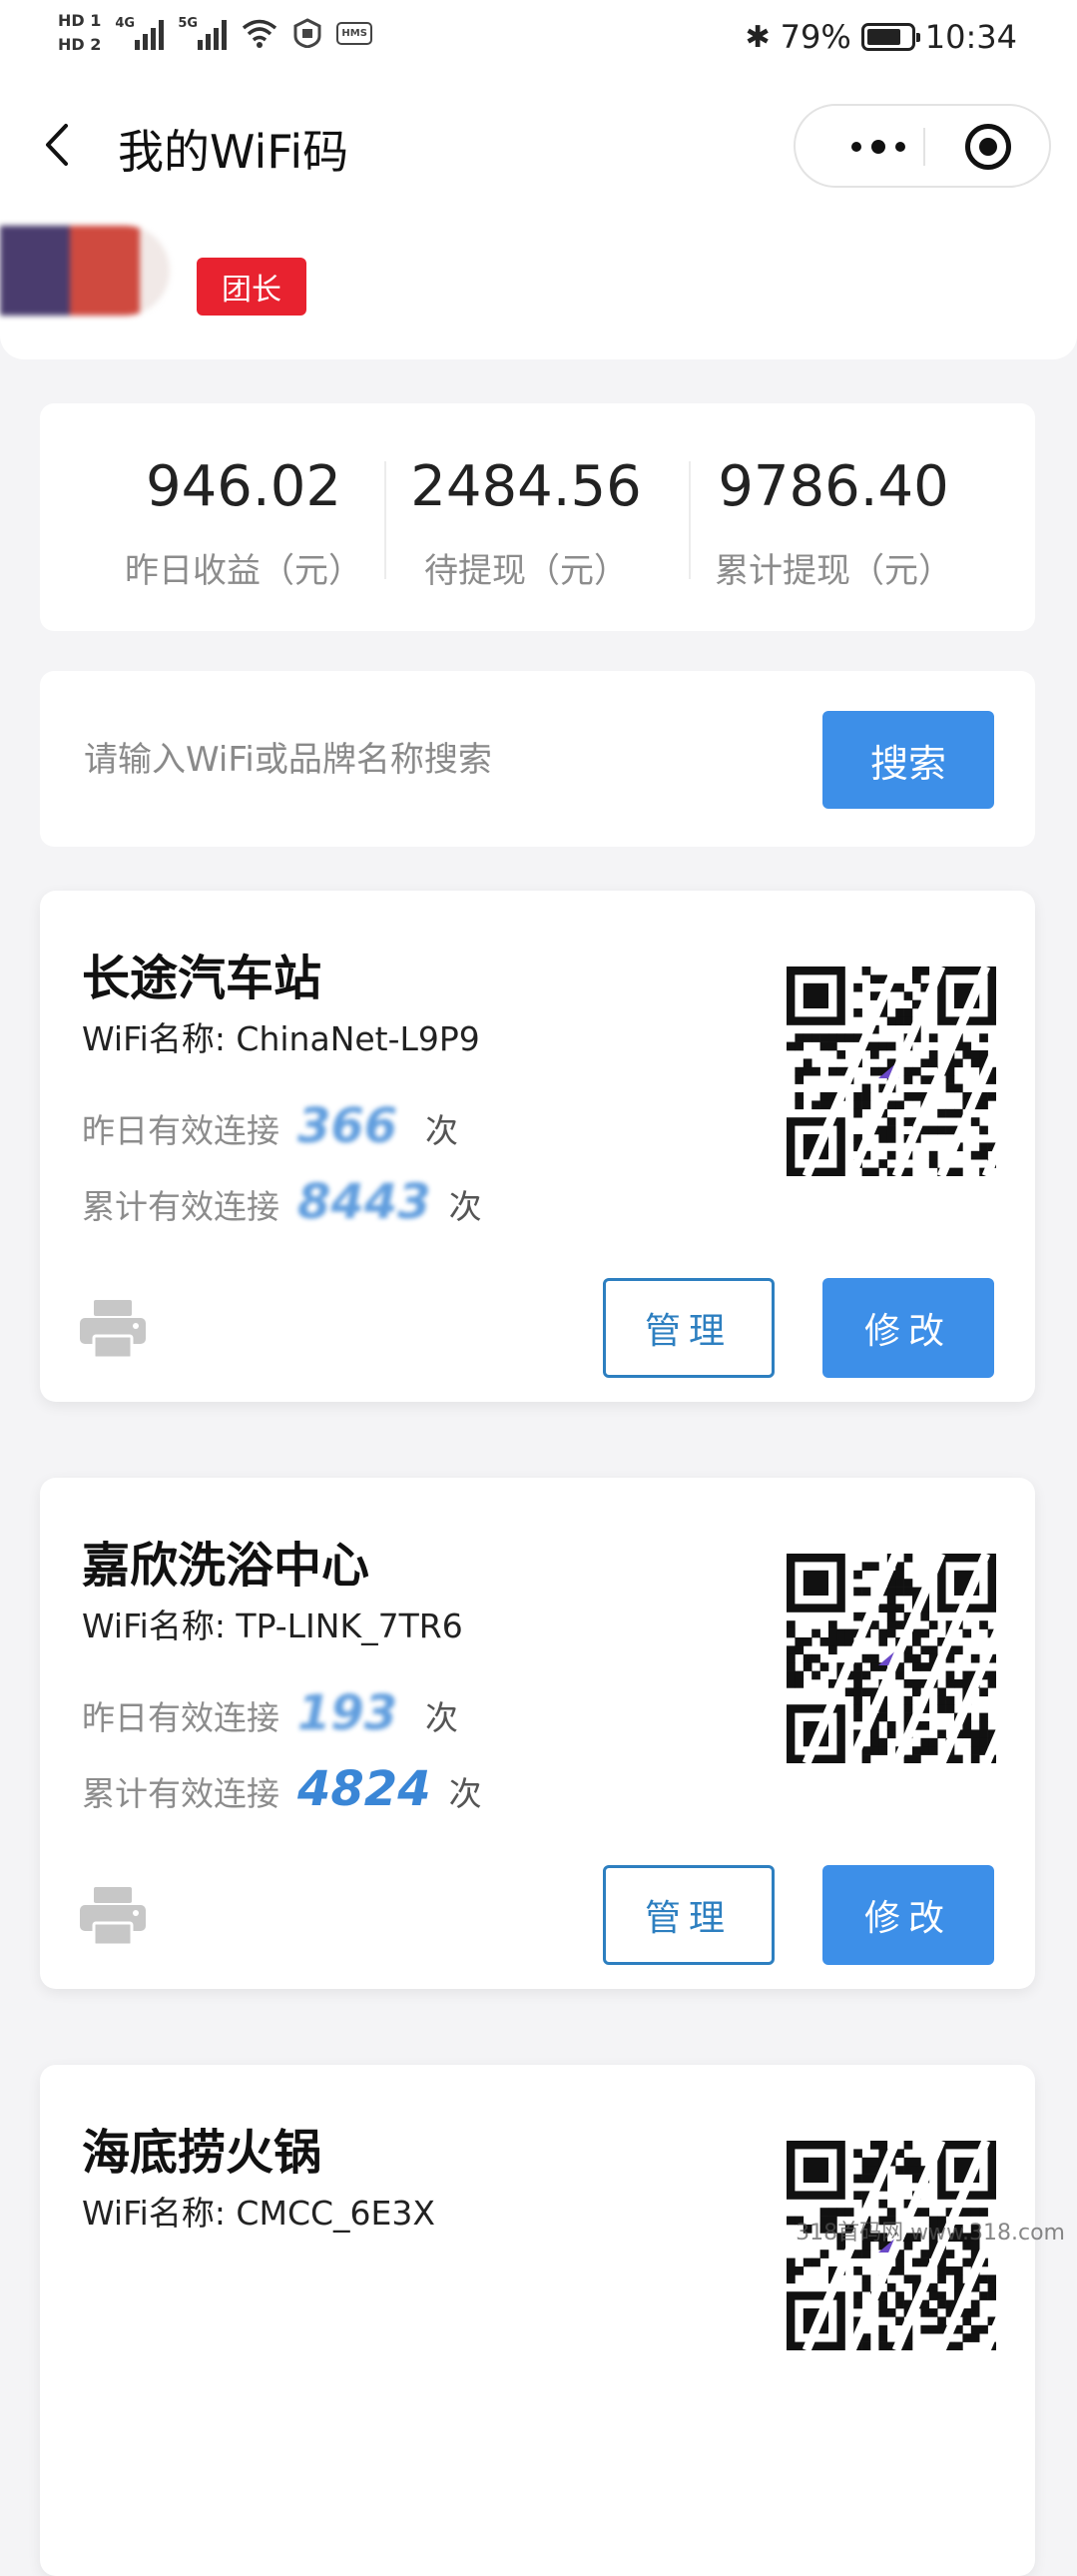  What do you see at coordinates (85, 271) in the screenshot?
I see `avatar` at bounding box center [85, 271].